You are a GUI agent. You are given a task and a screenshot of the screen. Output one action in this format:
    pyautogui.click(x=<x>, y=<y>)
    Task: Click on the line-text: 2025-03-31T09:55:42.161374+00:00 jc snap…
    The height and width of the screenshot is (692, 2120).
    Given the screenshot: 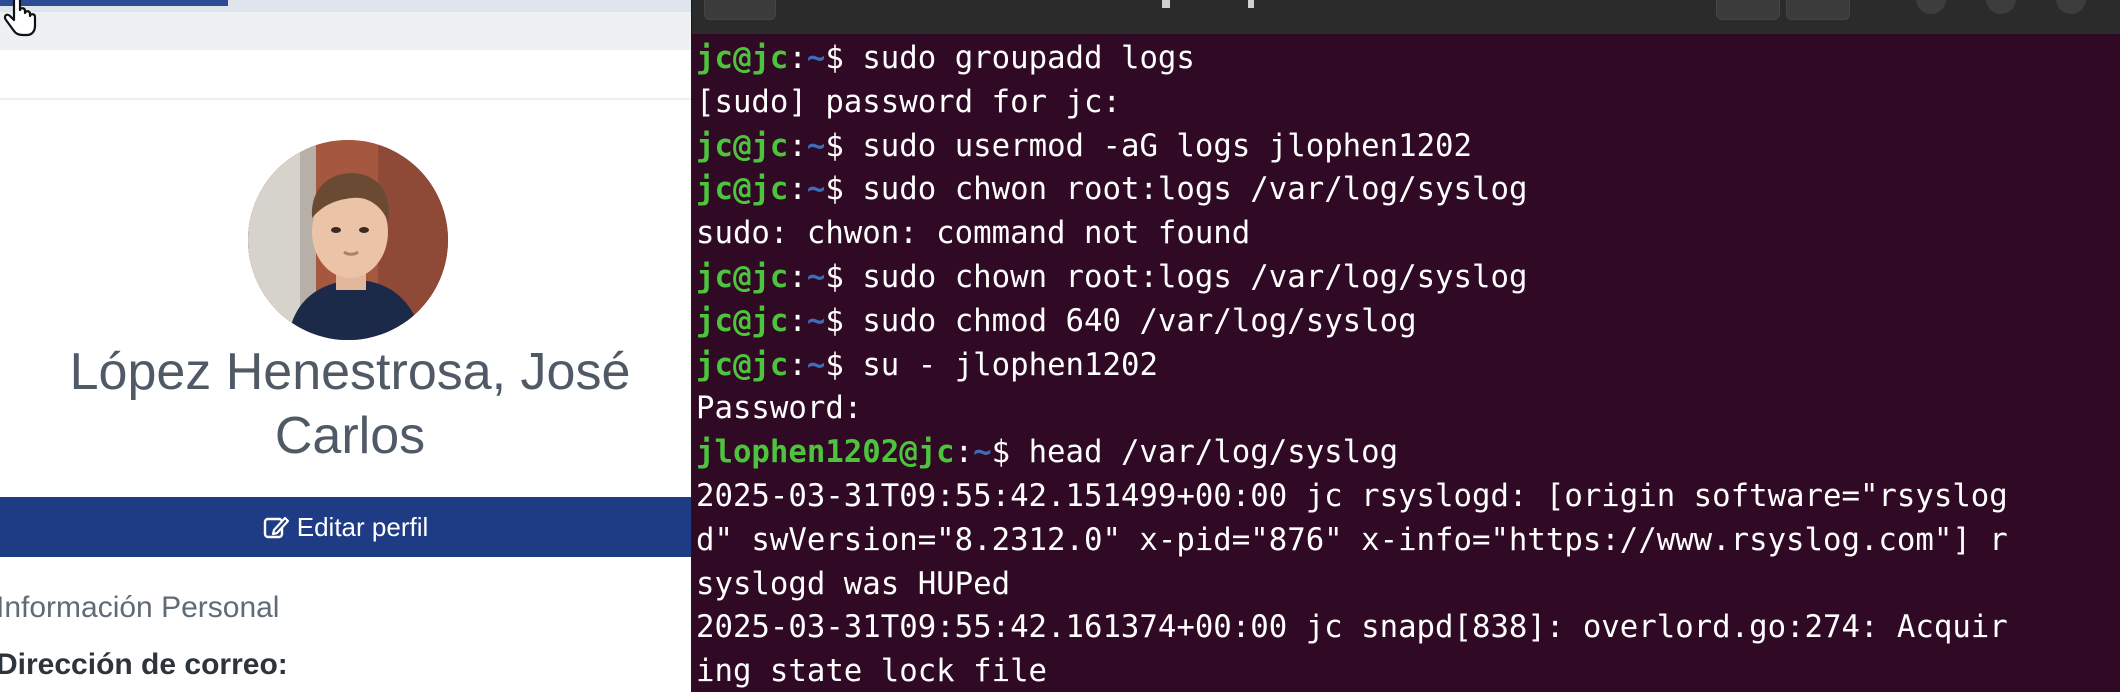 What is the action you would take?
    pyautogui.click(x=1352, y=628)
    